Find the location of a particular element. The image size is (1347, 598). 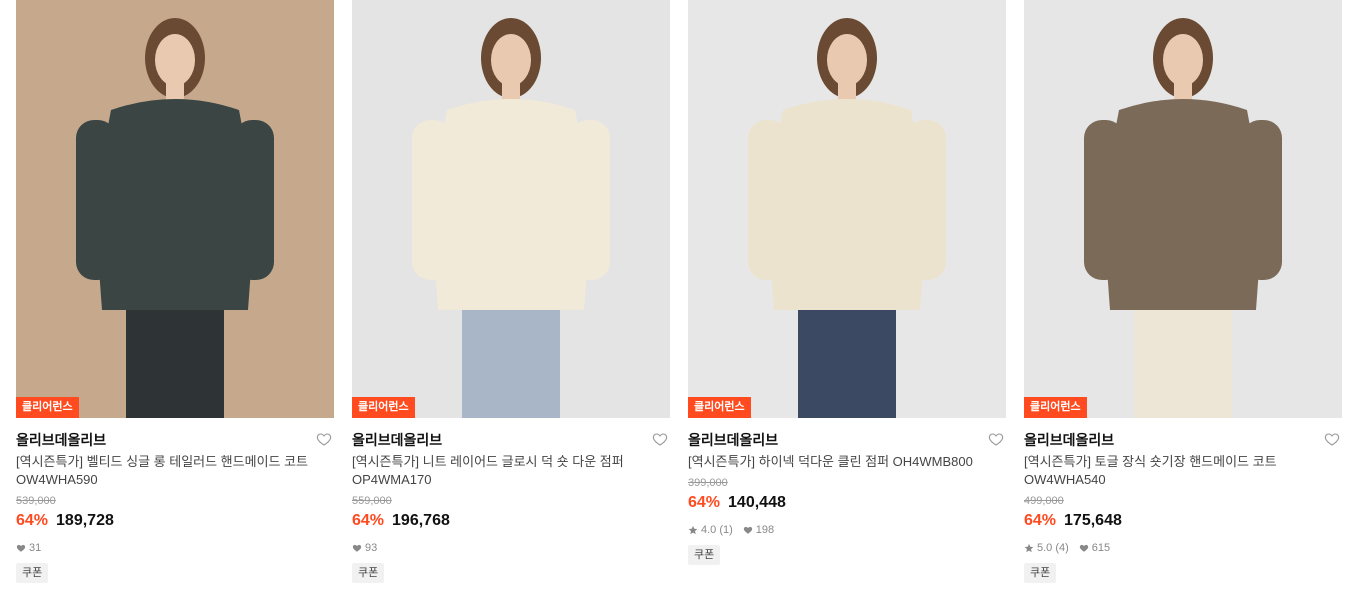

likes: 615 is located at coordinates (1094, 548).